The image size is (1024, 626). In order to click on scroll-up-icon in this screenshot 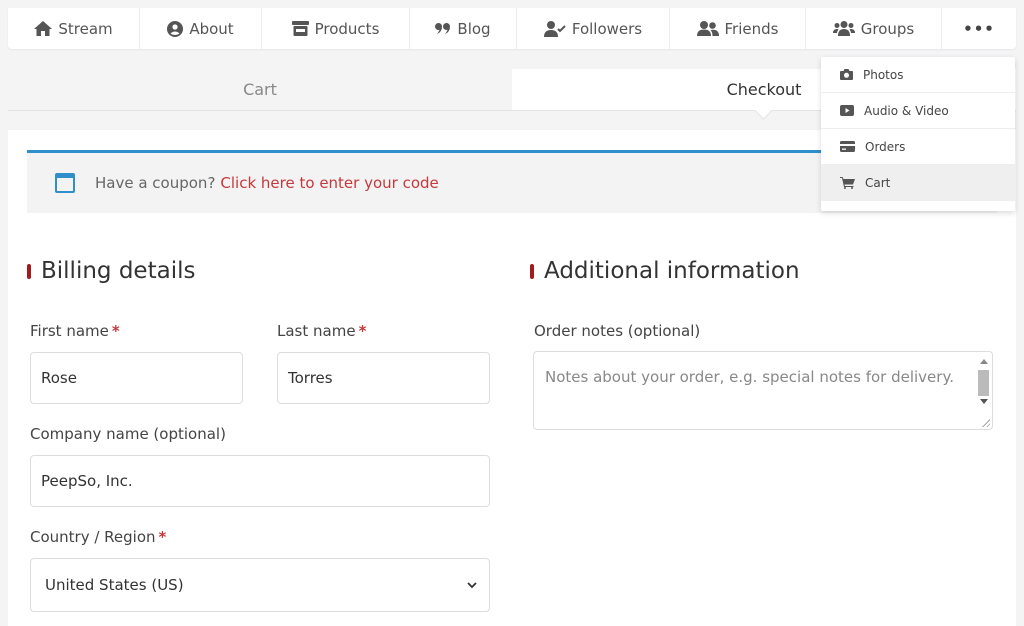, I will do `click(984, 361)`.